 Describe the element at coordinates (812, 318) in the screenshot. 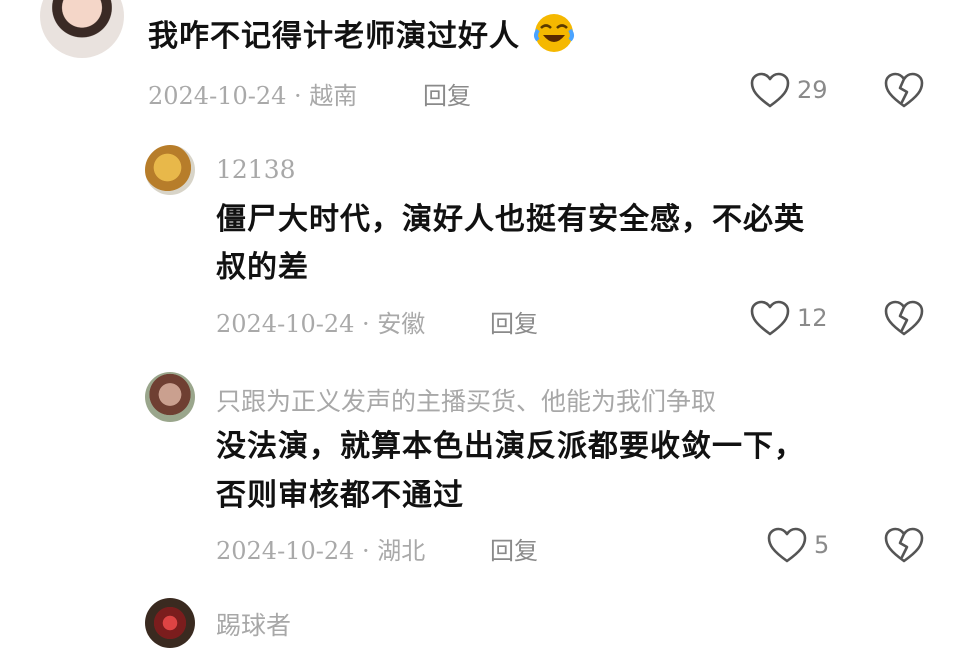

I see `like-count: 12` at that location.